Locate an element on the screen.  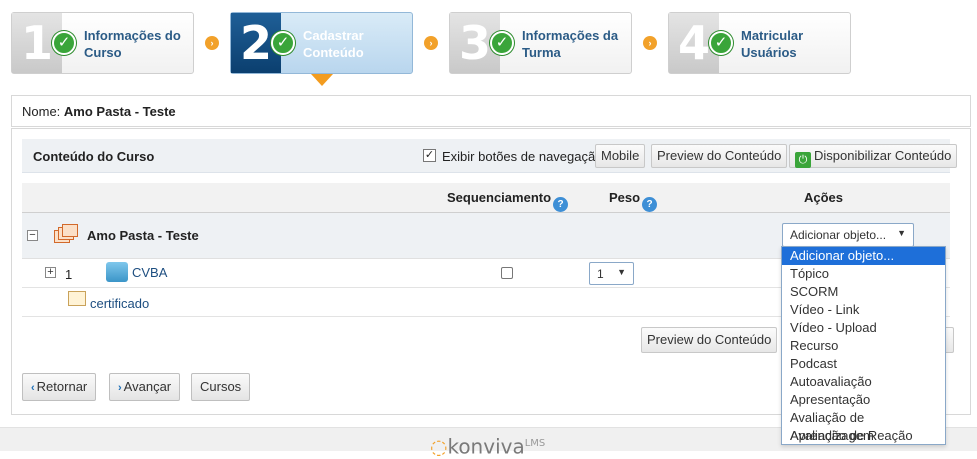
publish-content-button: ⏻ Disponibilizar Conteúdo is located at coordinates (873, 156).